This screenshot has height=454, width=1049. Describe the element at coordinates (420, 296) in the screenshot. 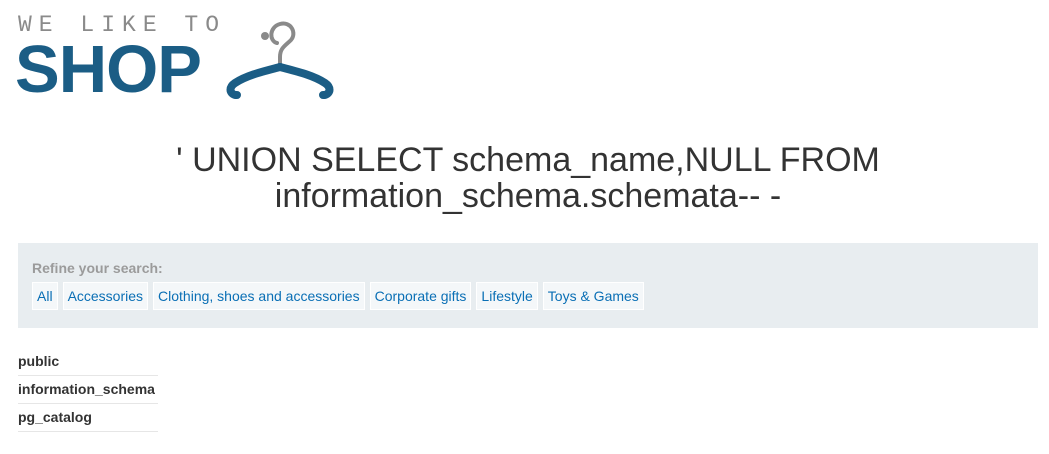

I see `filter-link-corporate-gifts: Corporate gifts` at that location.